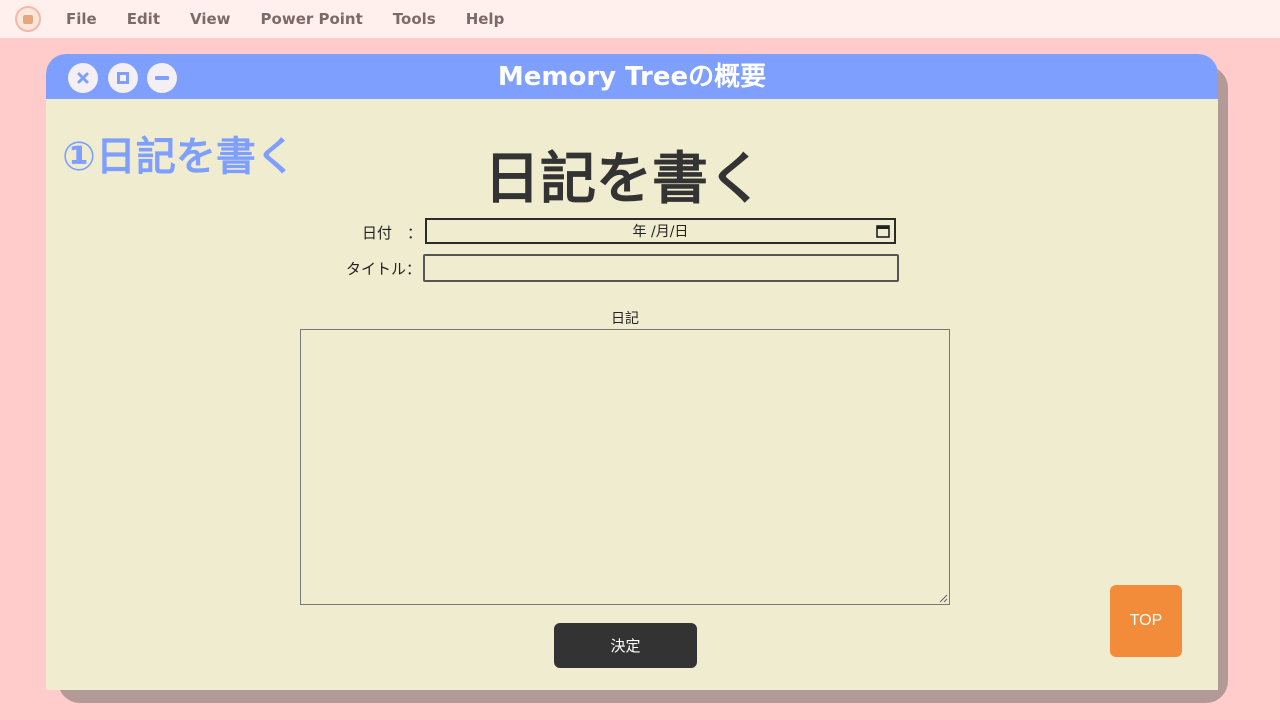 This screenshot has width=1280, height=720. What do you see at coordinates (81, 19) in the screenshot?
I see `menu-file: File` at bounding box center [81, 19].